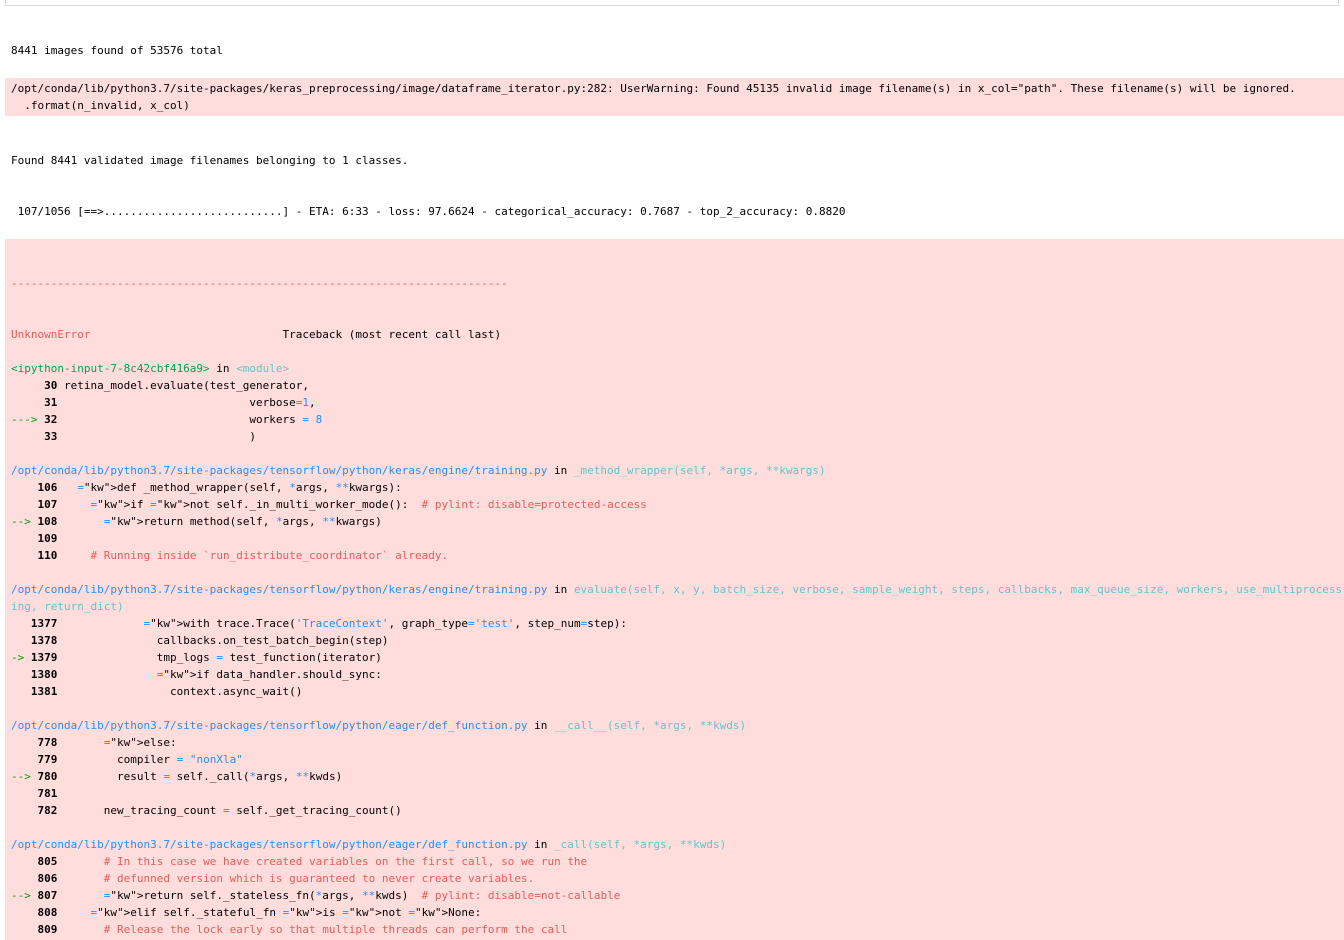 This screenshot has height=940, width=1344. Describe the element at coordinates (117, 50) in the screenshot. I see `images-found-line: 8441 images found of 53576 total` at that location.